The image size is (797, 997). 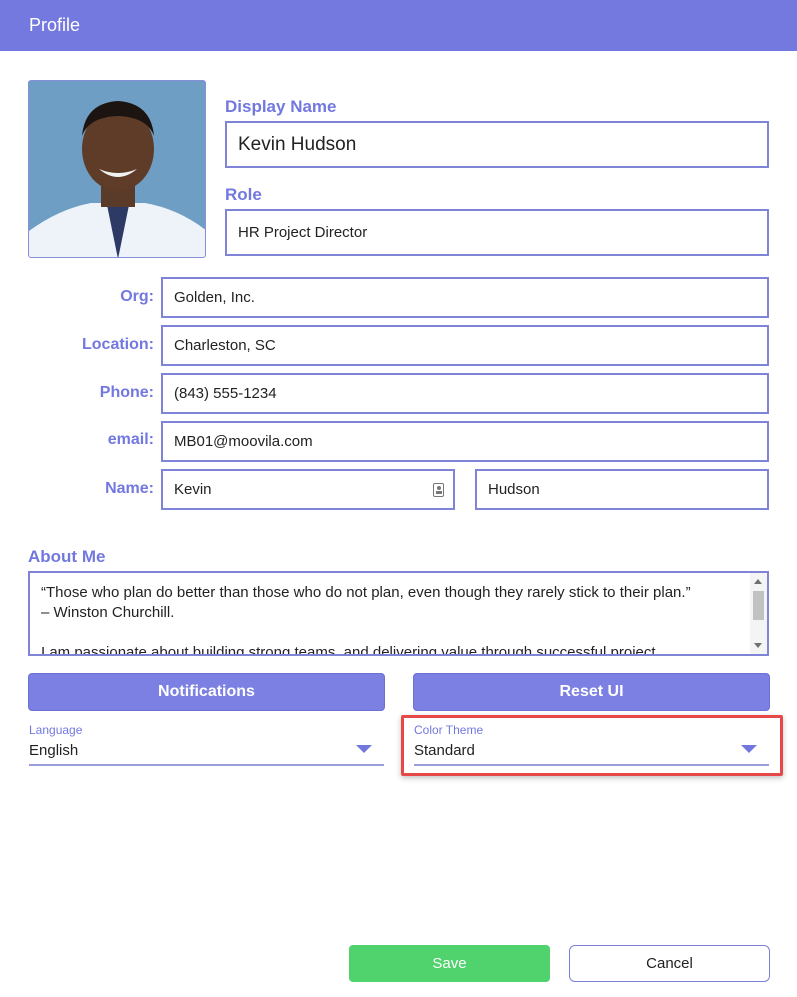 I want to click on last-name-input: Hudson, so click(x=622, y=489).